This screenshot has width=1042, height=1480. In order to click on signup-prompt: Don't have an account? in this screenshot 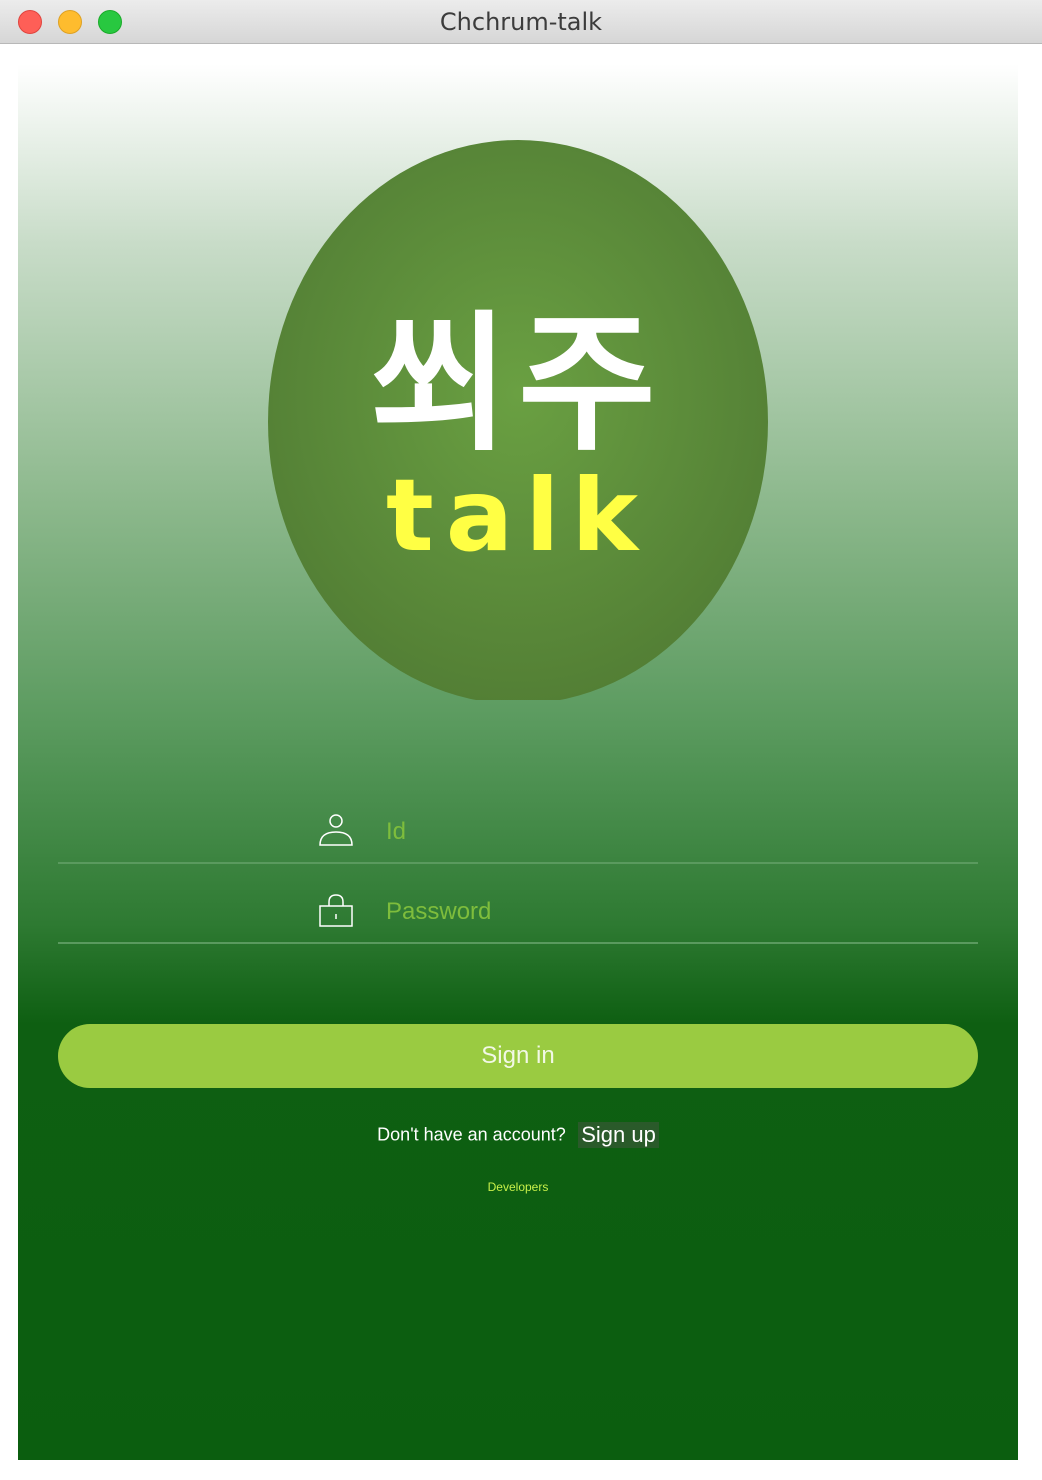, I will do `click(471, 1134)`.